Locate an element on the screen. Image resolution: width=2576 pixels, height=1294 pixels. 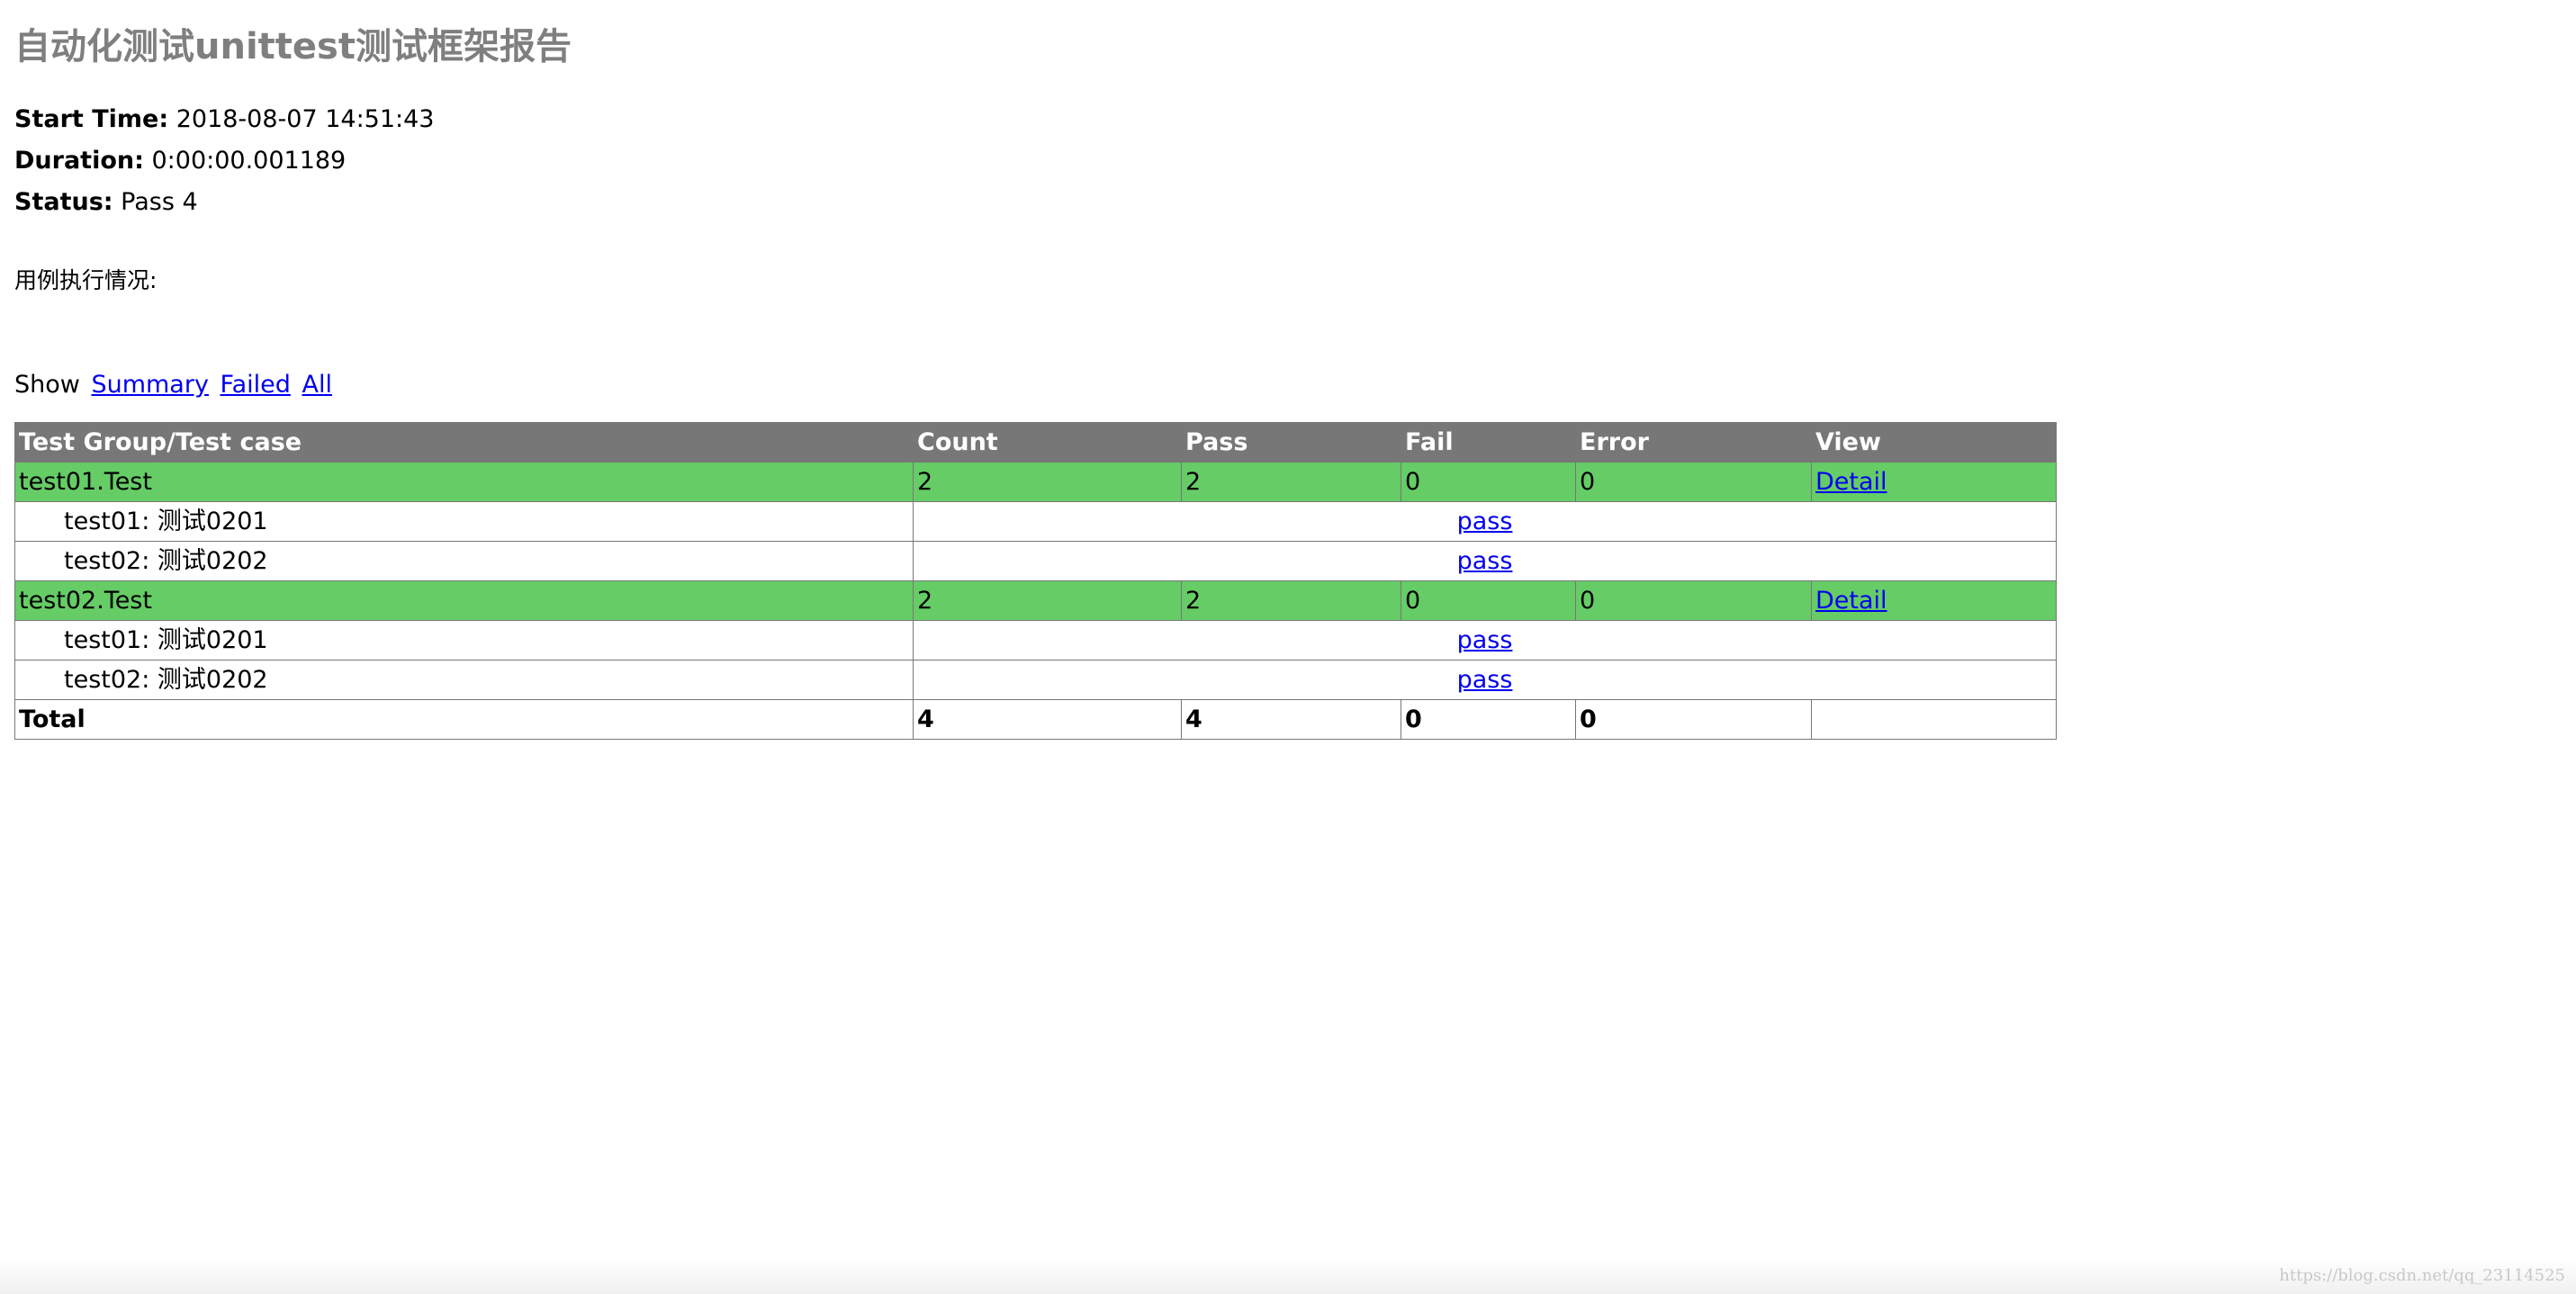
header-count: Count is located at coordinates (1047, 442).